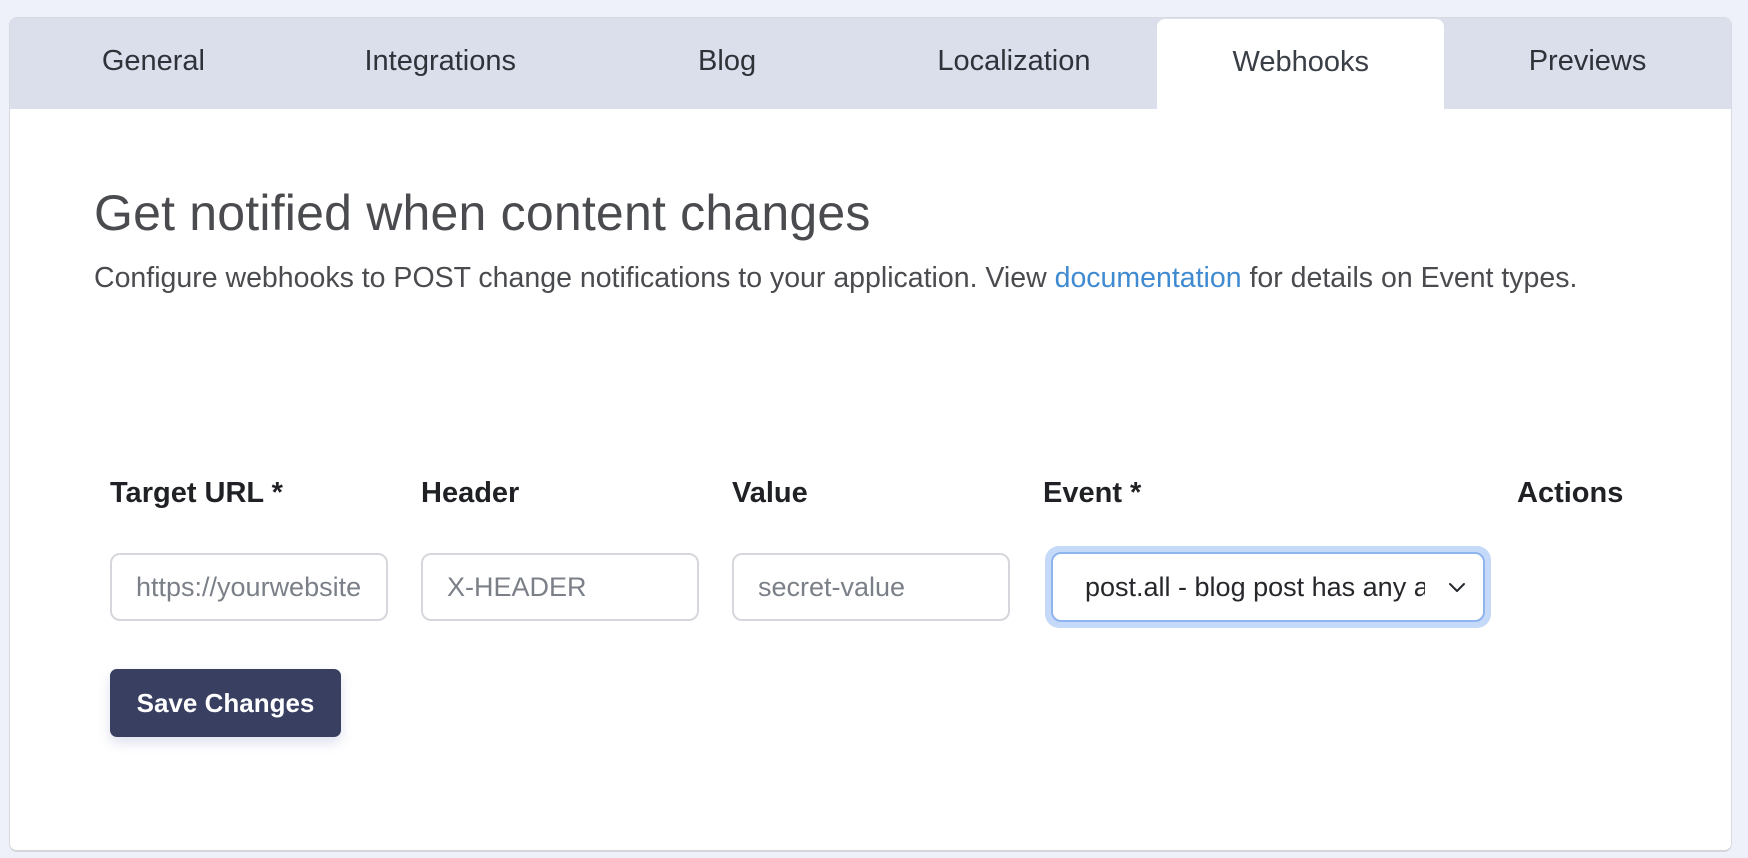 This screenshot has height=858, width=1748. I want to click on chevron-down-icon, so click(1457, 587).